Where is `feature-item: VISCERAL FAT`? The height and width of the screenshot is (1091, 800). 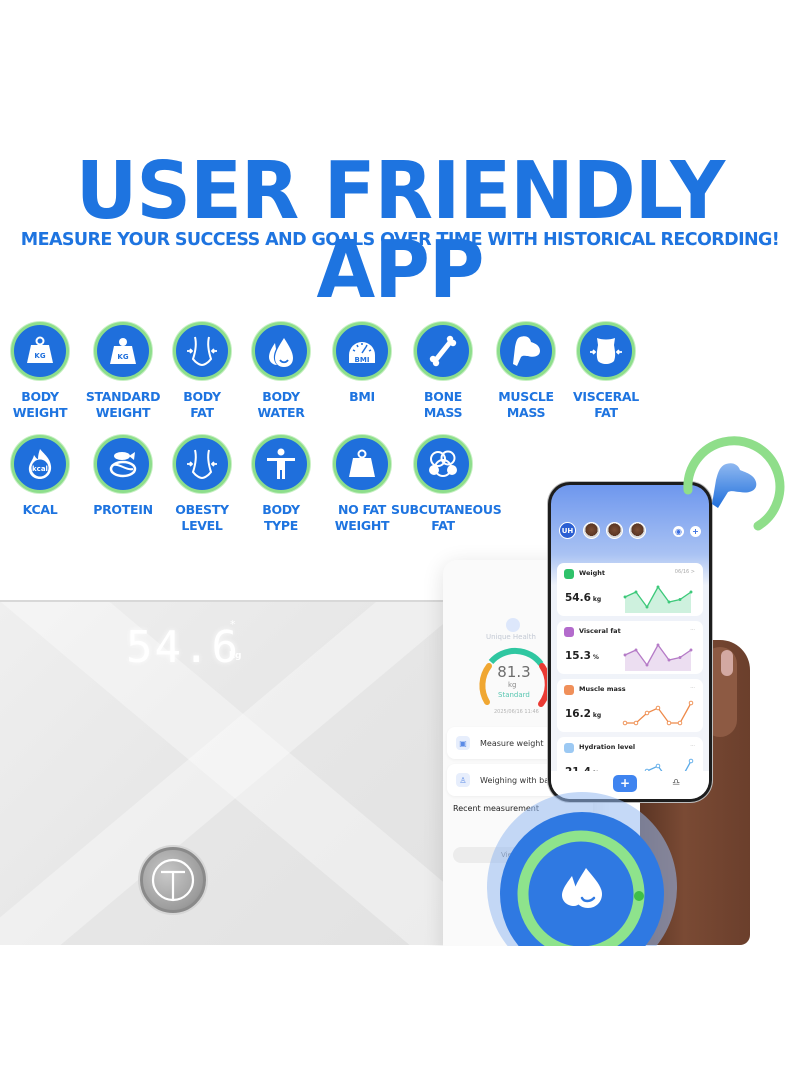
feature-item: VISCERAL FAT is located at coordinates (606, 371).